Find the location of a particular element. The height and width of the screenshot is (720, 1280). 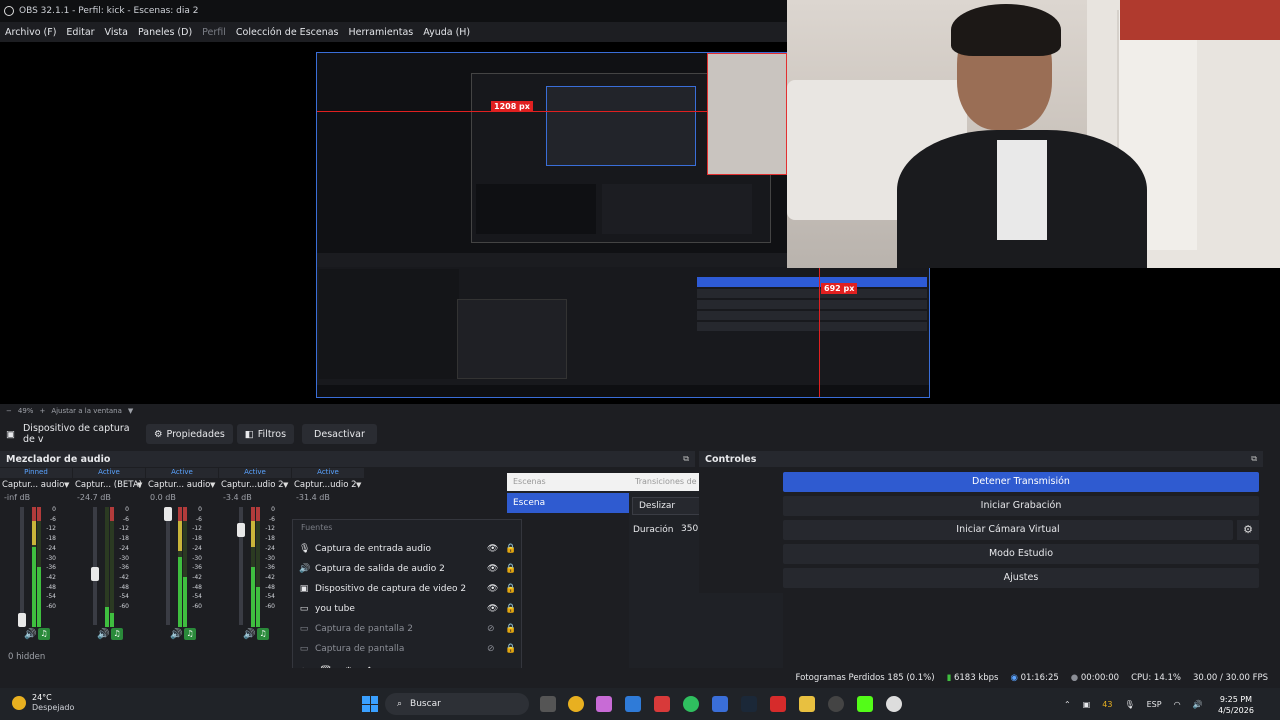

deactivate-button: Desactivar is located at coordinates (339, 434).